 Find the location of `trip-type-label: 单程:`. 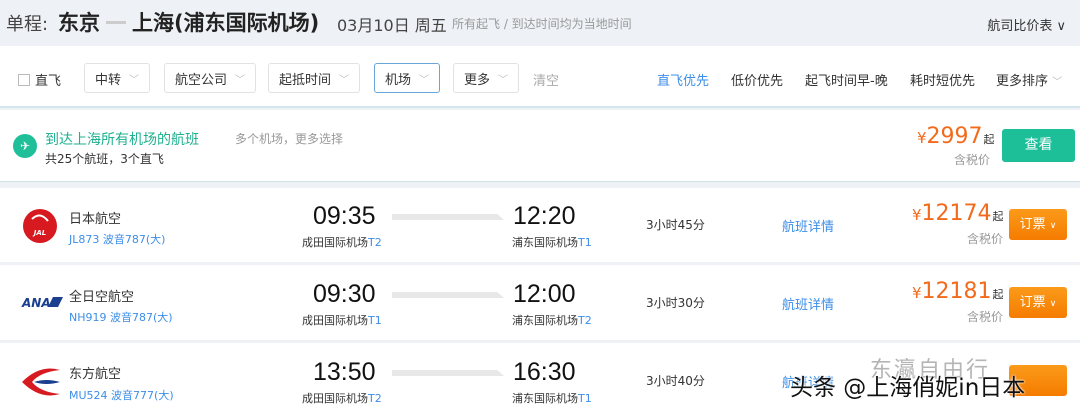

trip-type-label: 单程: is located at coordinates (27, 24).